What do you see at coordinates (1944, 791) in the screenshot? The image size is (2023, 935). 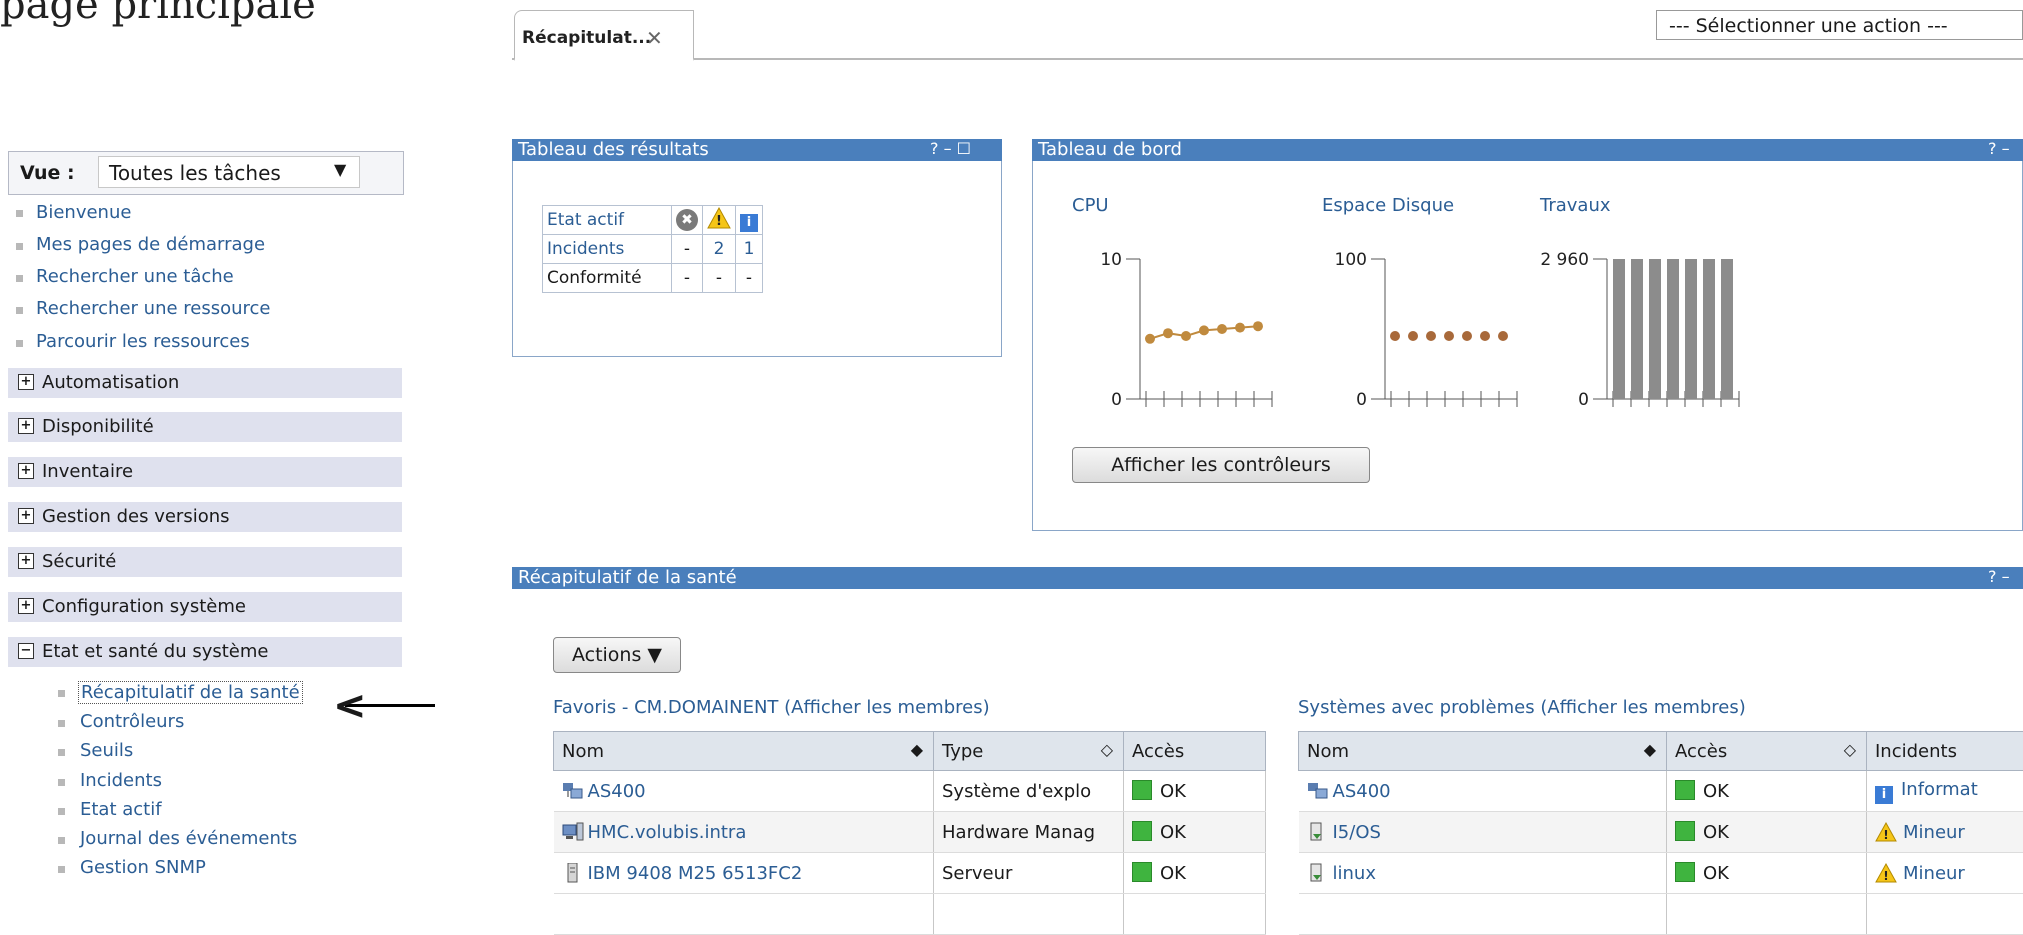 I see `problem-incidents: i Informat` at bounding box center [1944, 791].